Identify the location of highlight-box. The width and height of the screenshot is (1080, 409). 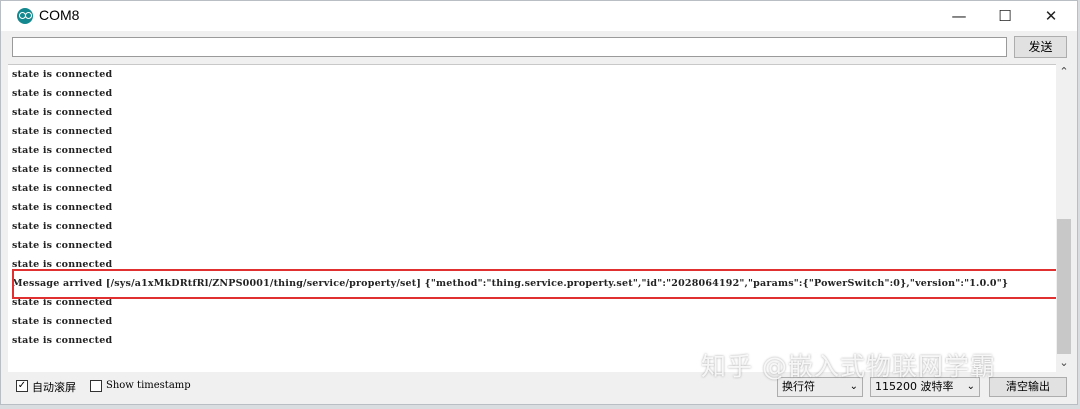
(534, 284).